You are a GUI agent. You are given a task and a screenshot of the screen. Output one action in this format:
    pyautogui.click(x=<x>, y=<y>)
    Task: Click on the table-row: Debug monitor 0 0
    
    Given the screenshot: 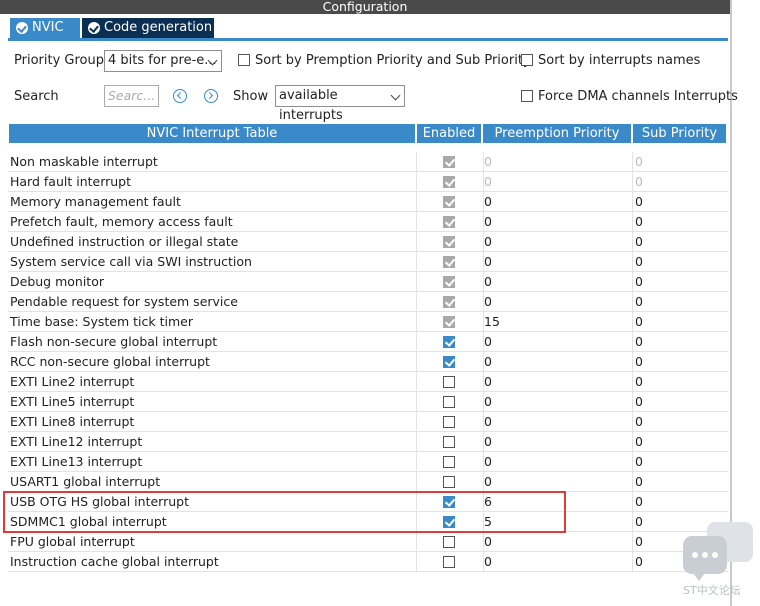 What is the action you would take?
    pyautogui.click(x=368, y=282)
    